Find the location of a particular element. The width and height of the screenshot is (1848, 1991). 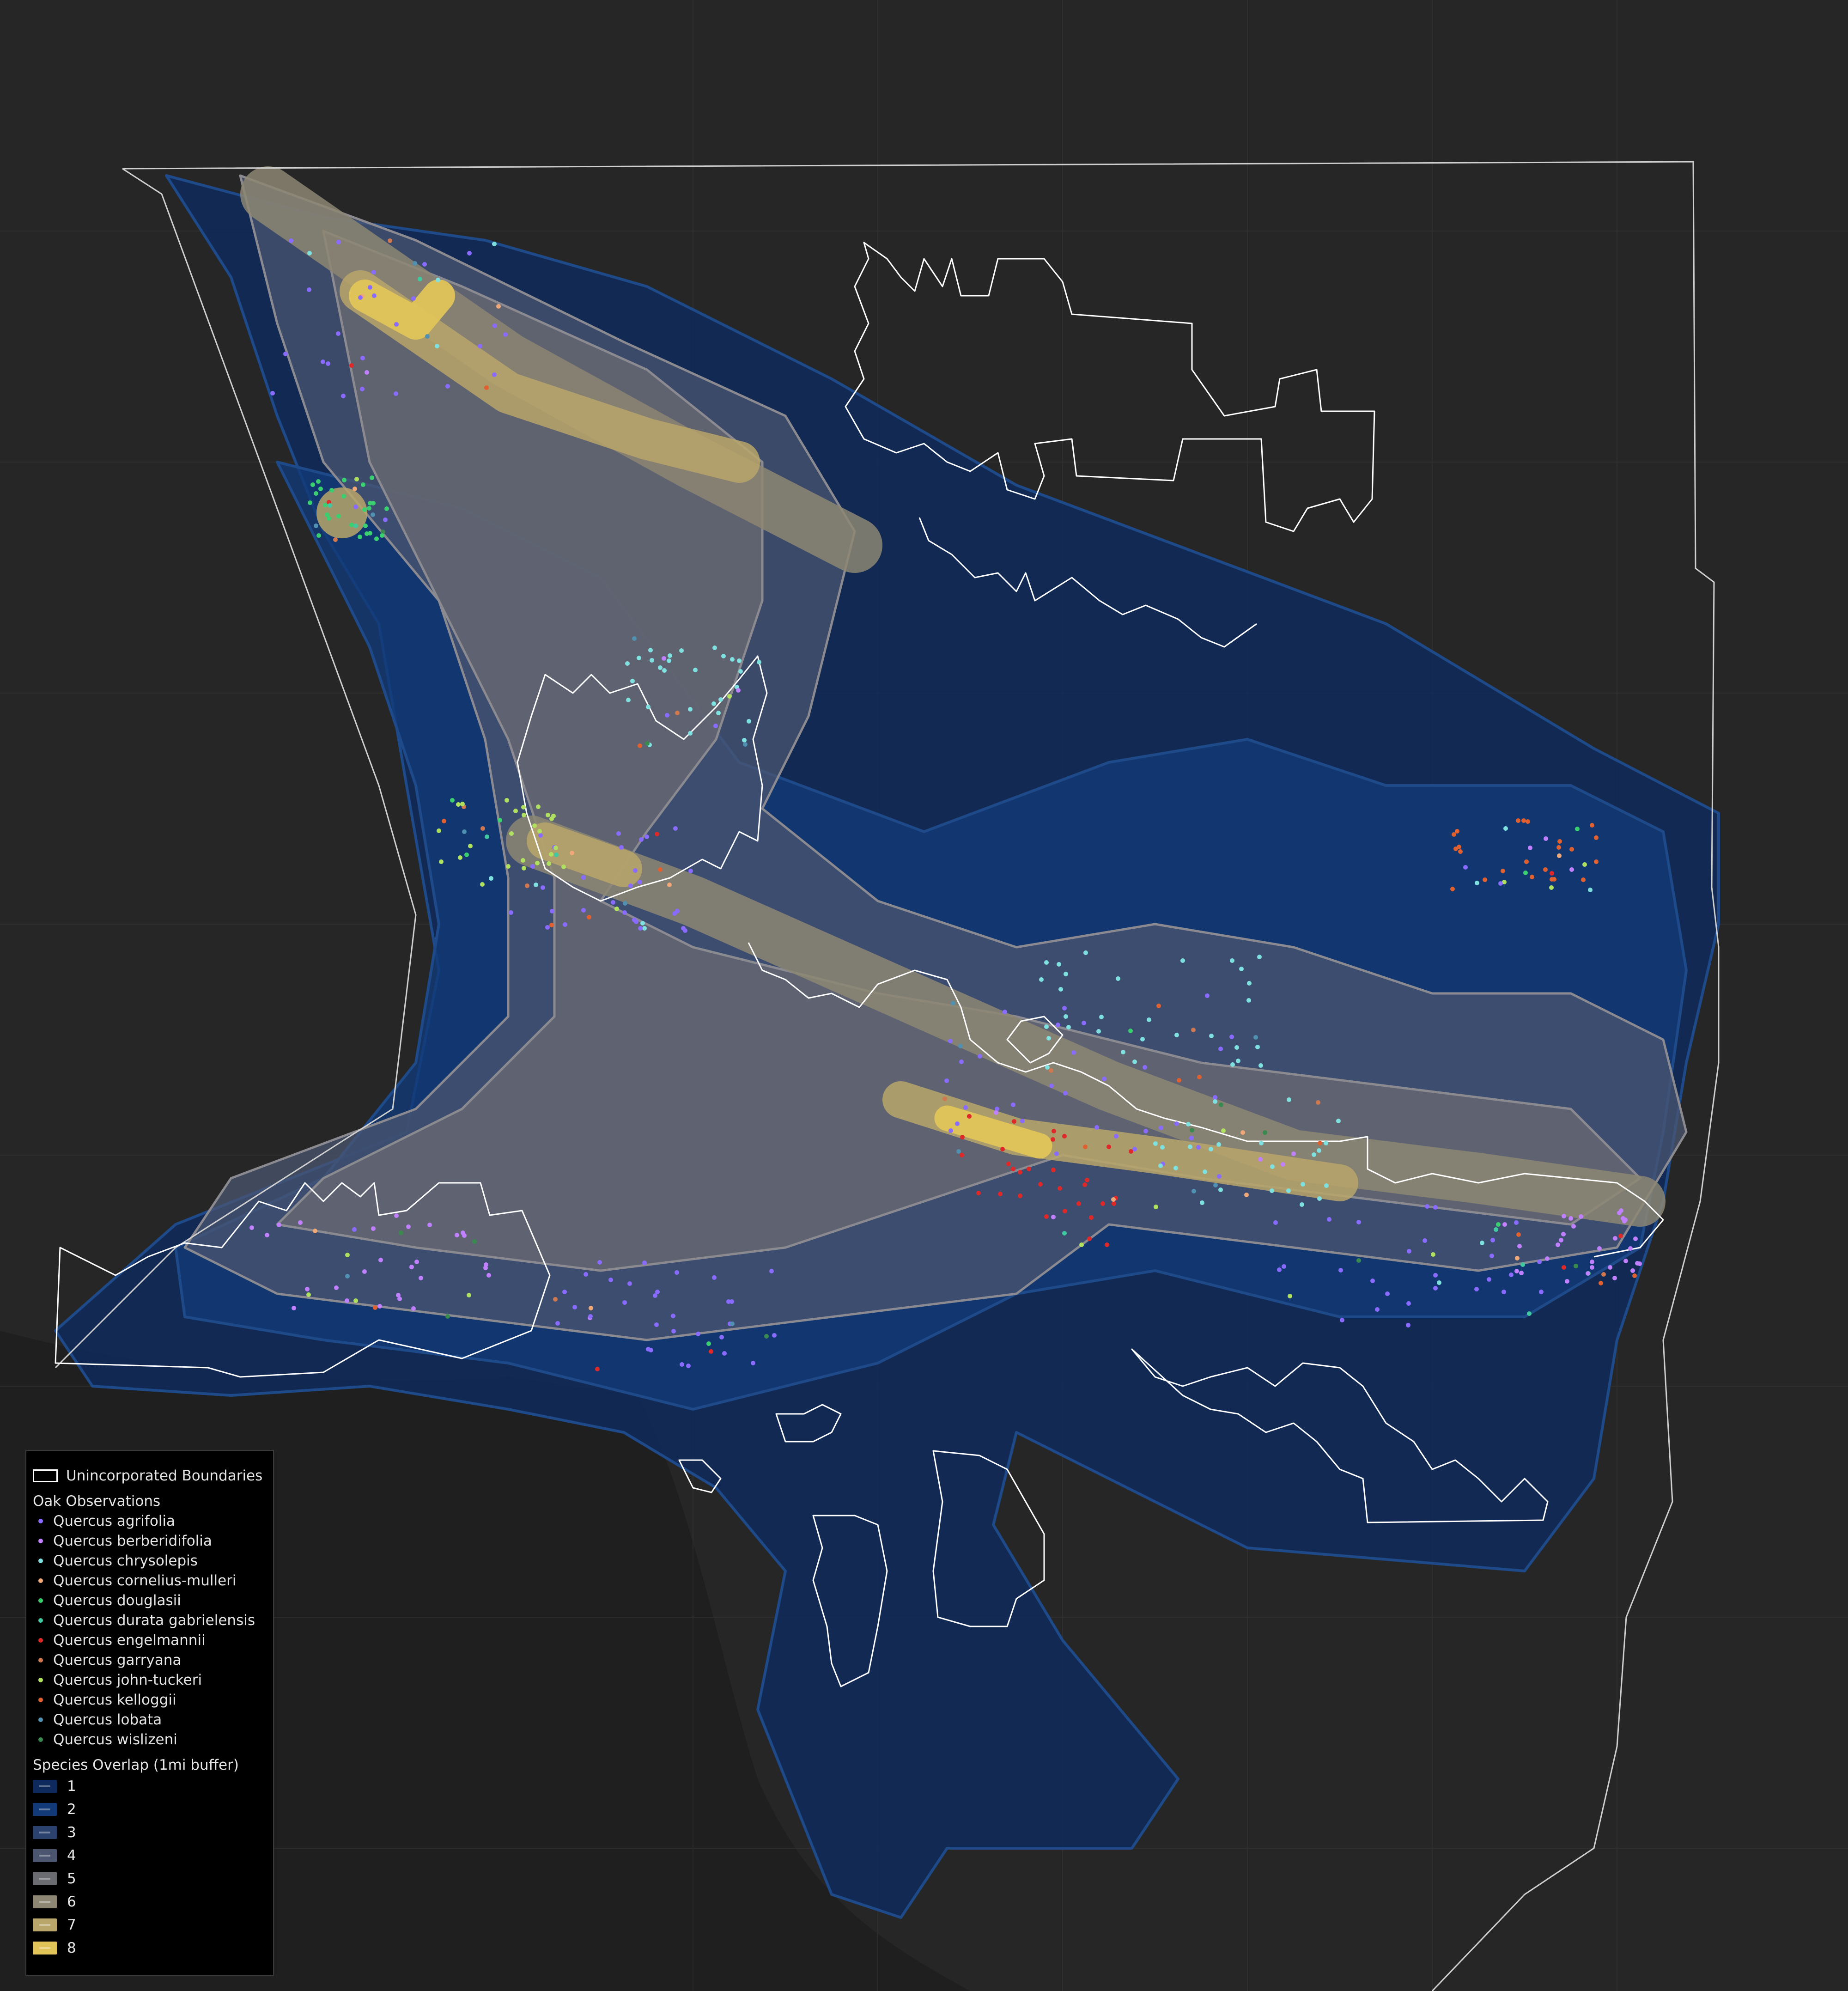

legend-species-label: Quercus garryana is located at coordinates (118, 1659).